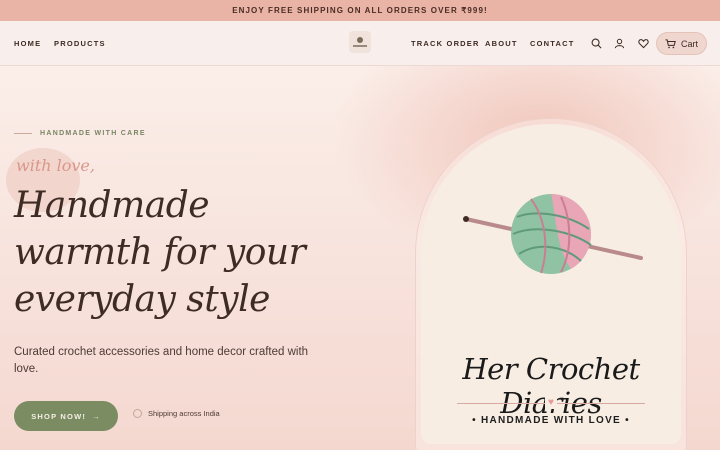 The height and width of the screenshot is (450, 720). Describe the element at coordinates (553, 234) in the screenshot. I see `yarn-ball-icon` at that location.